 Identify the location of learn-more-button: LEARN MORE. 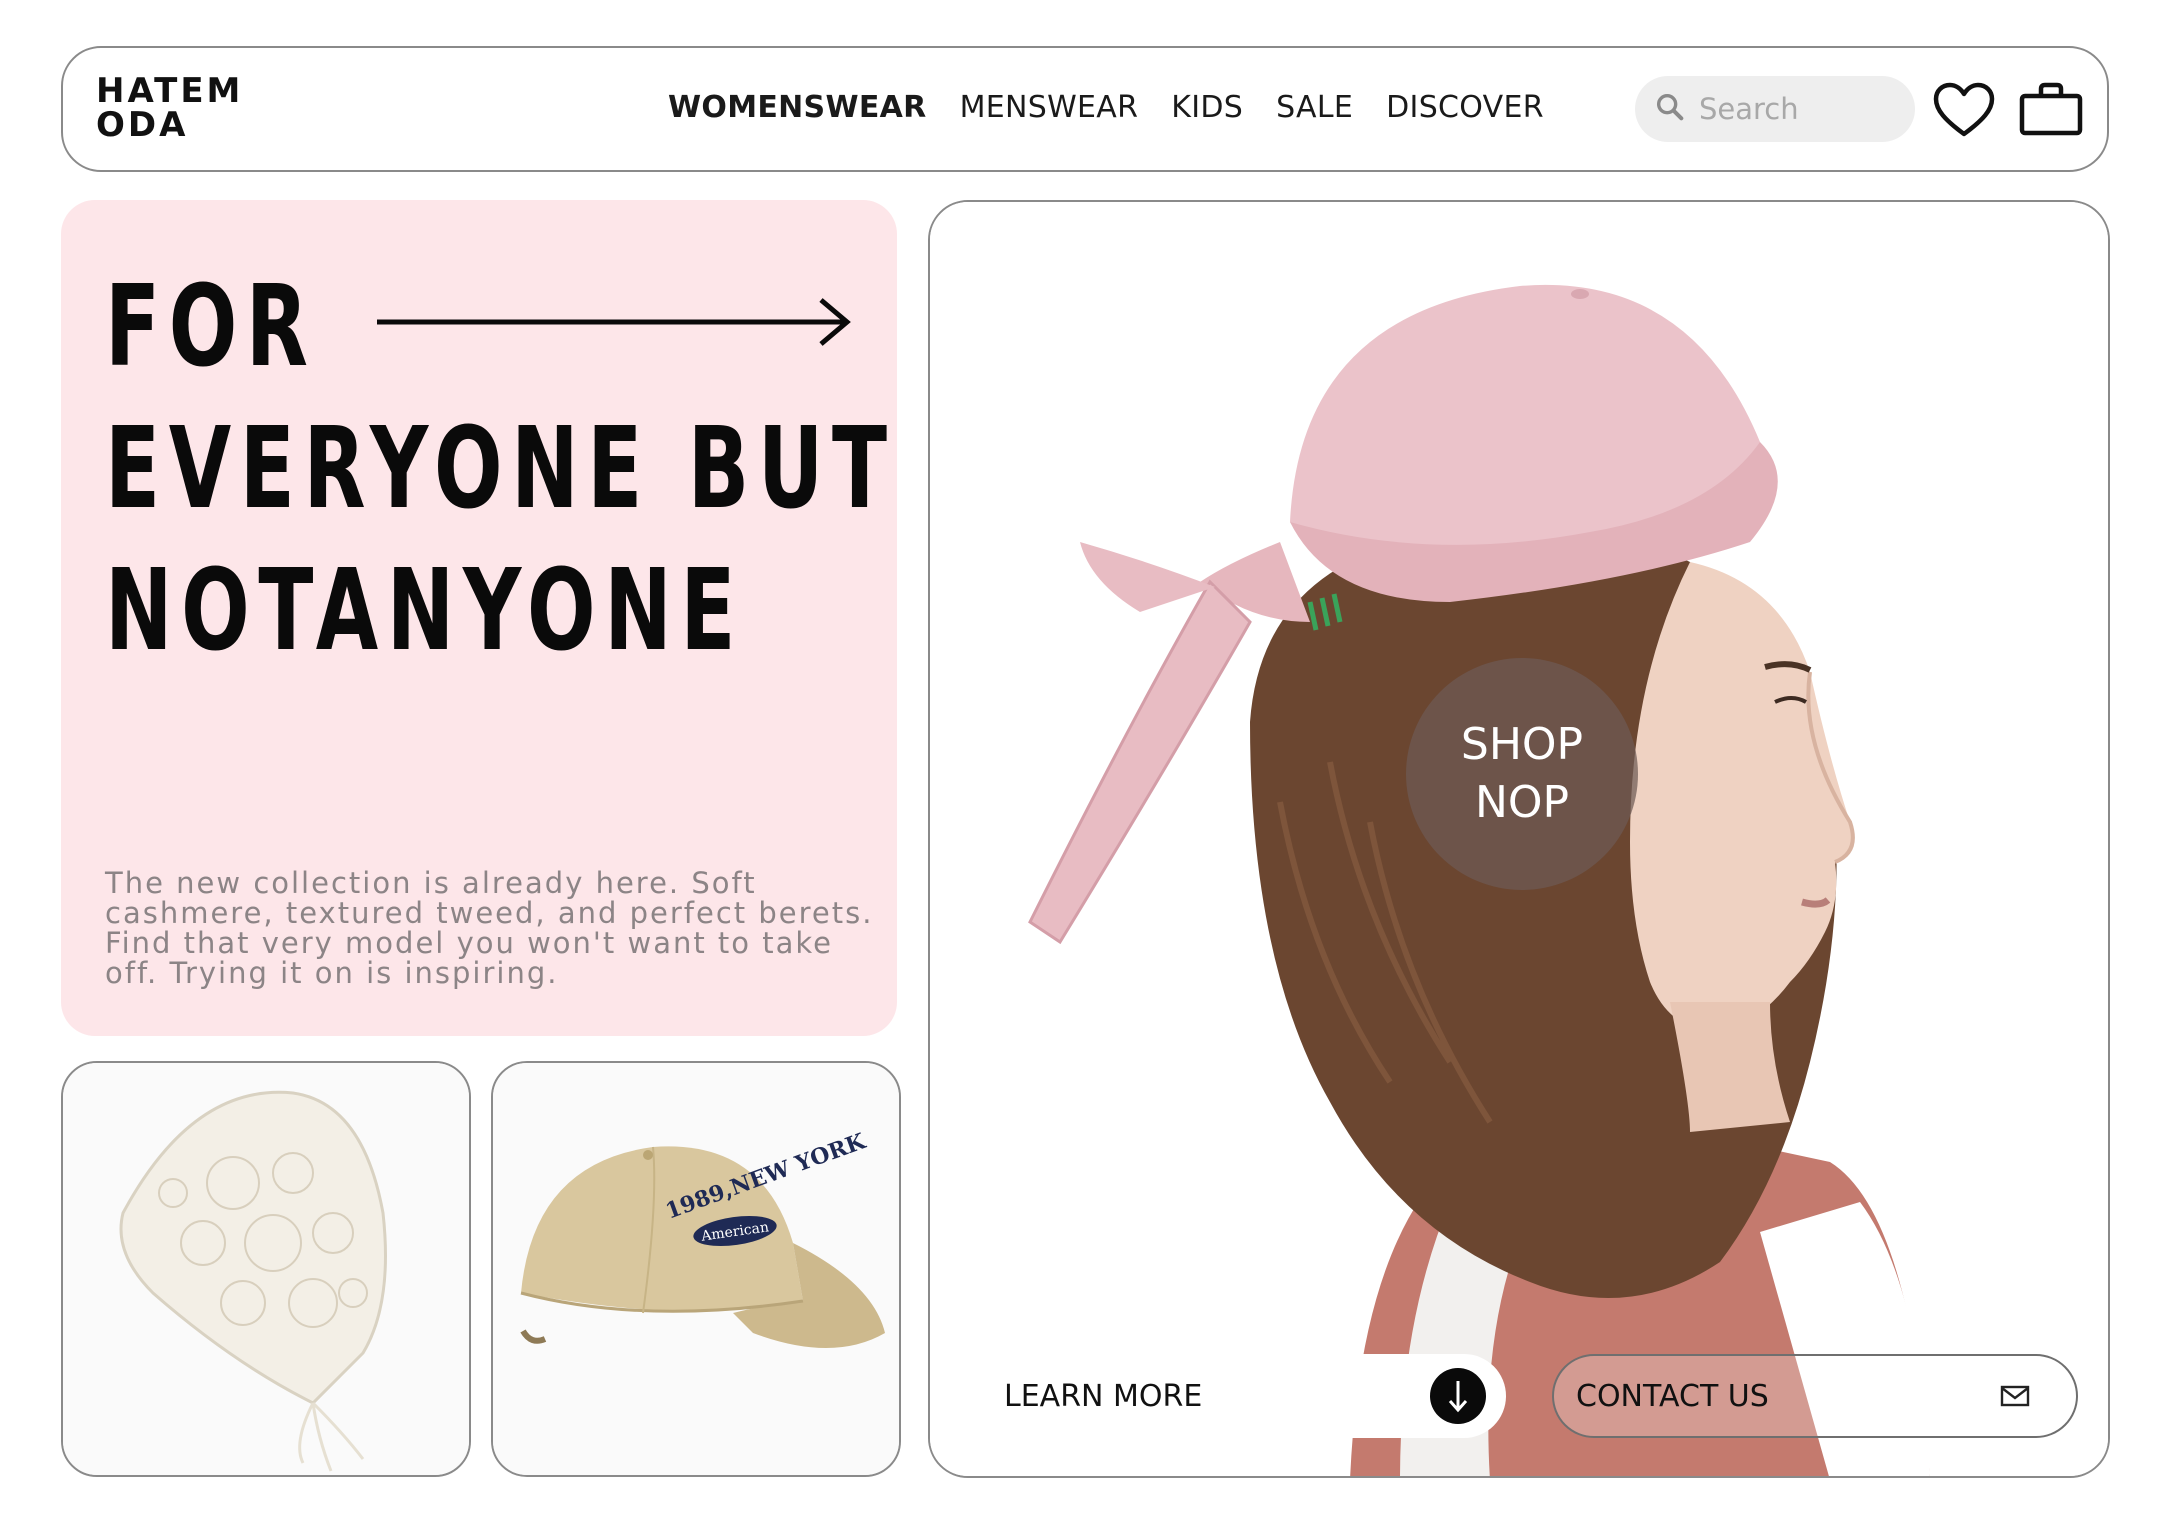
(1244, 1396).